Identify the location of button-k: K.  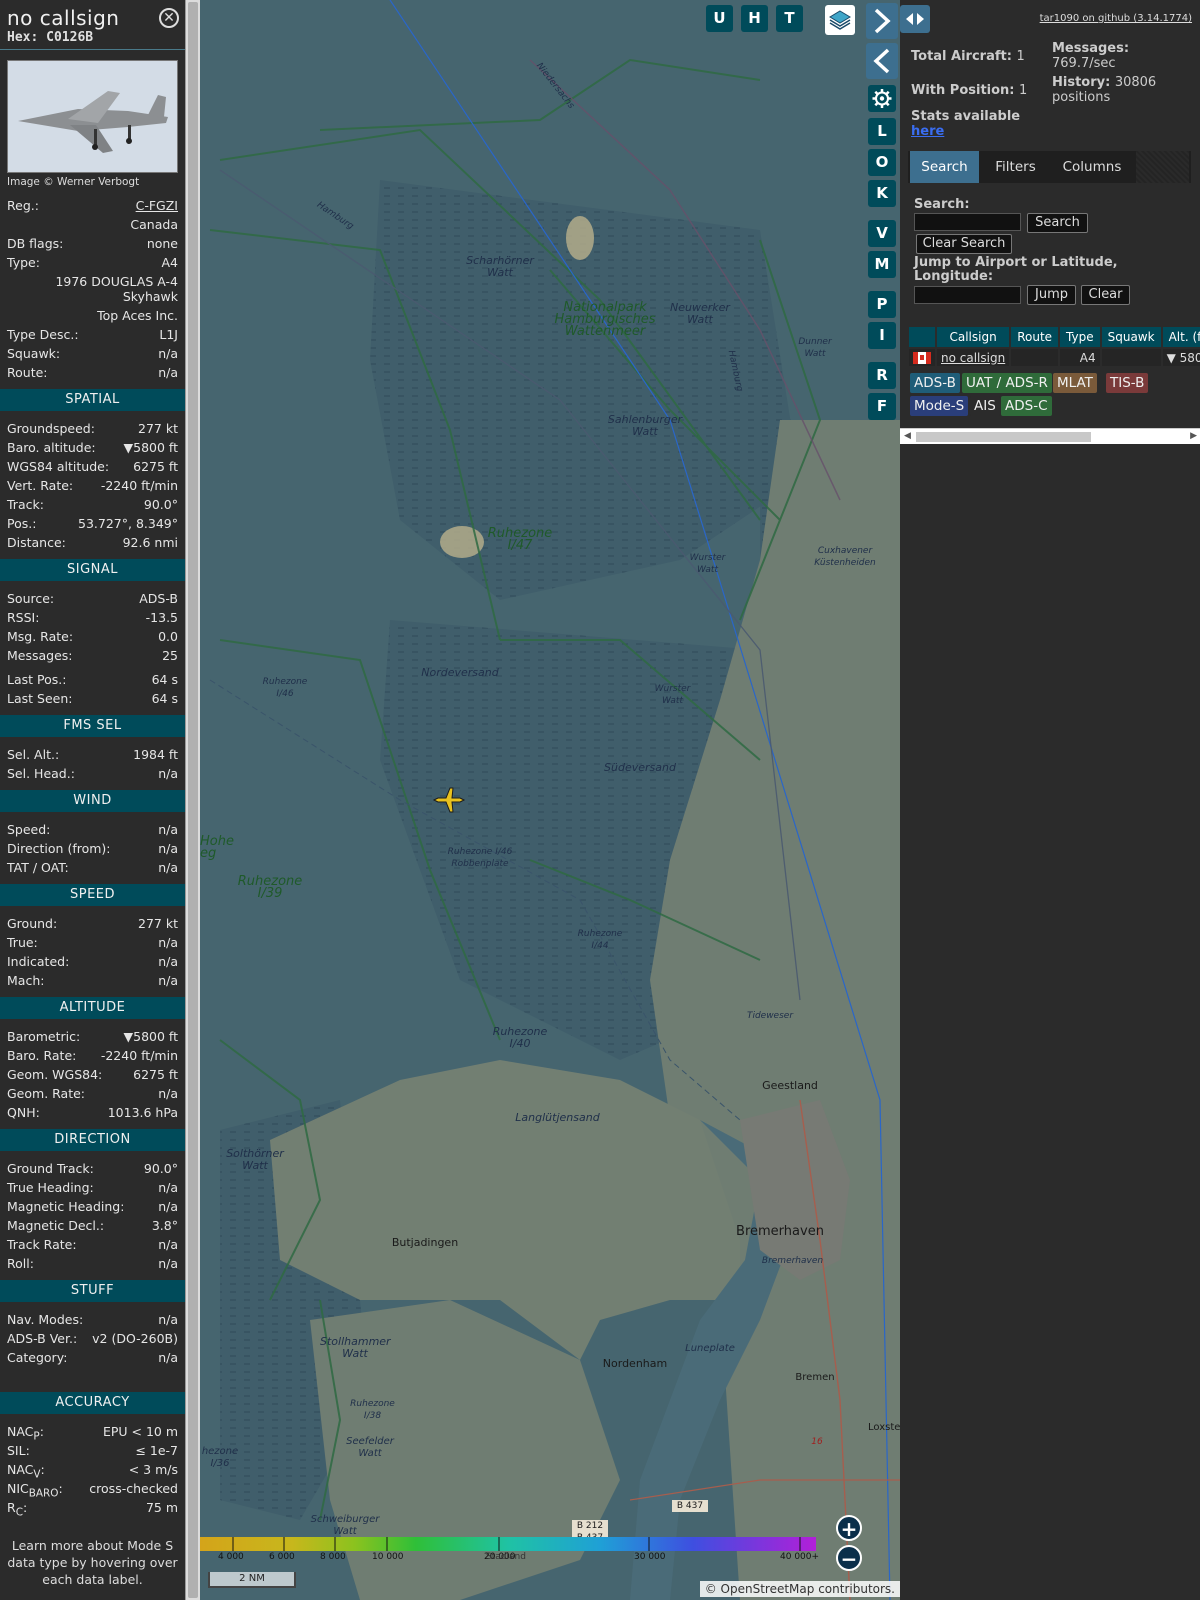
(882, 193).